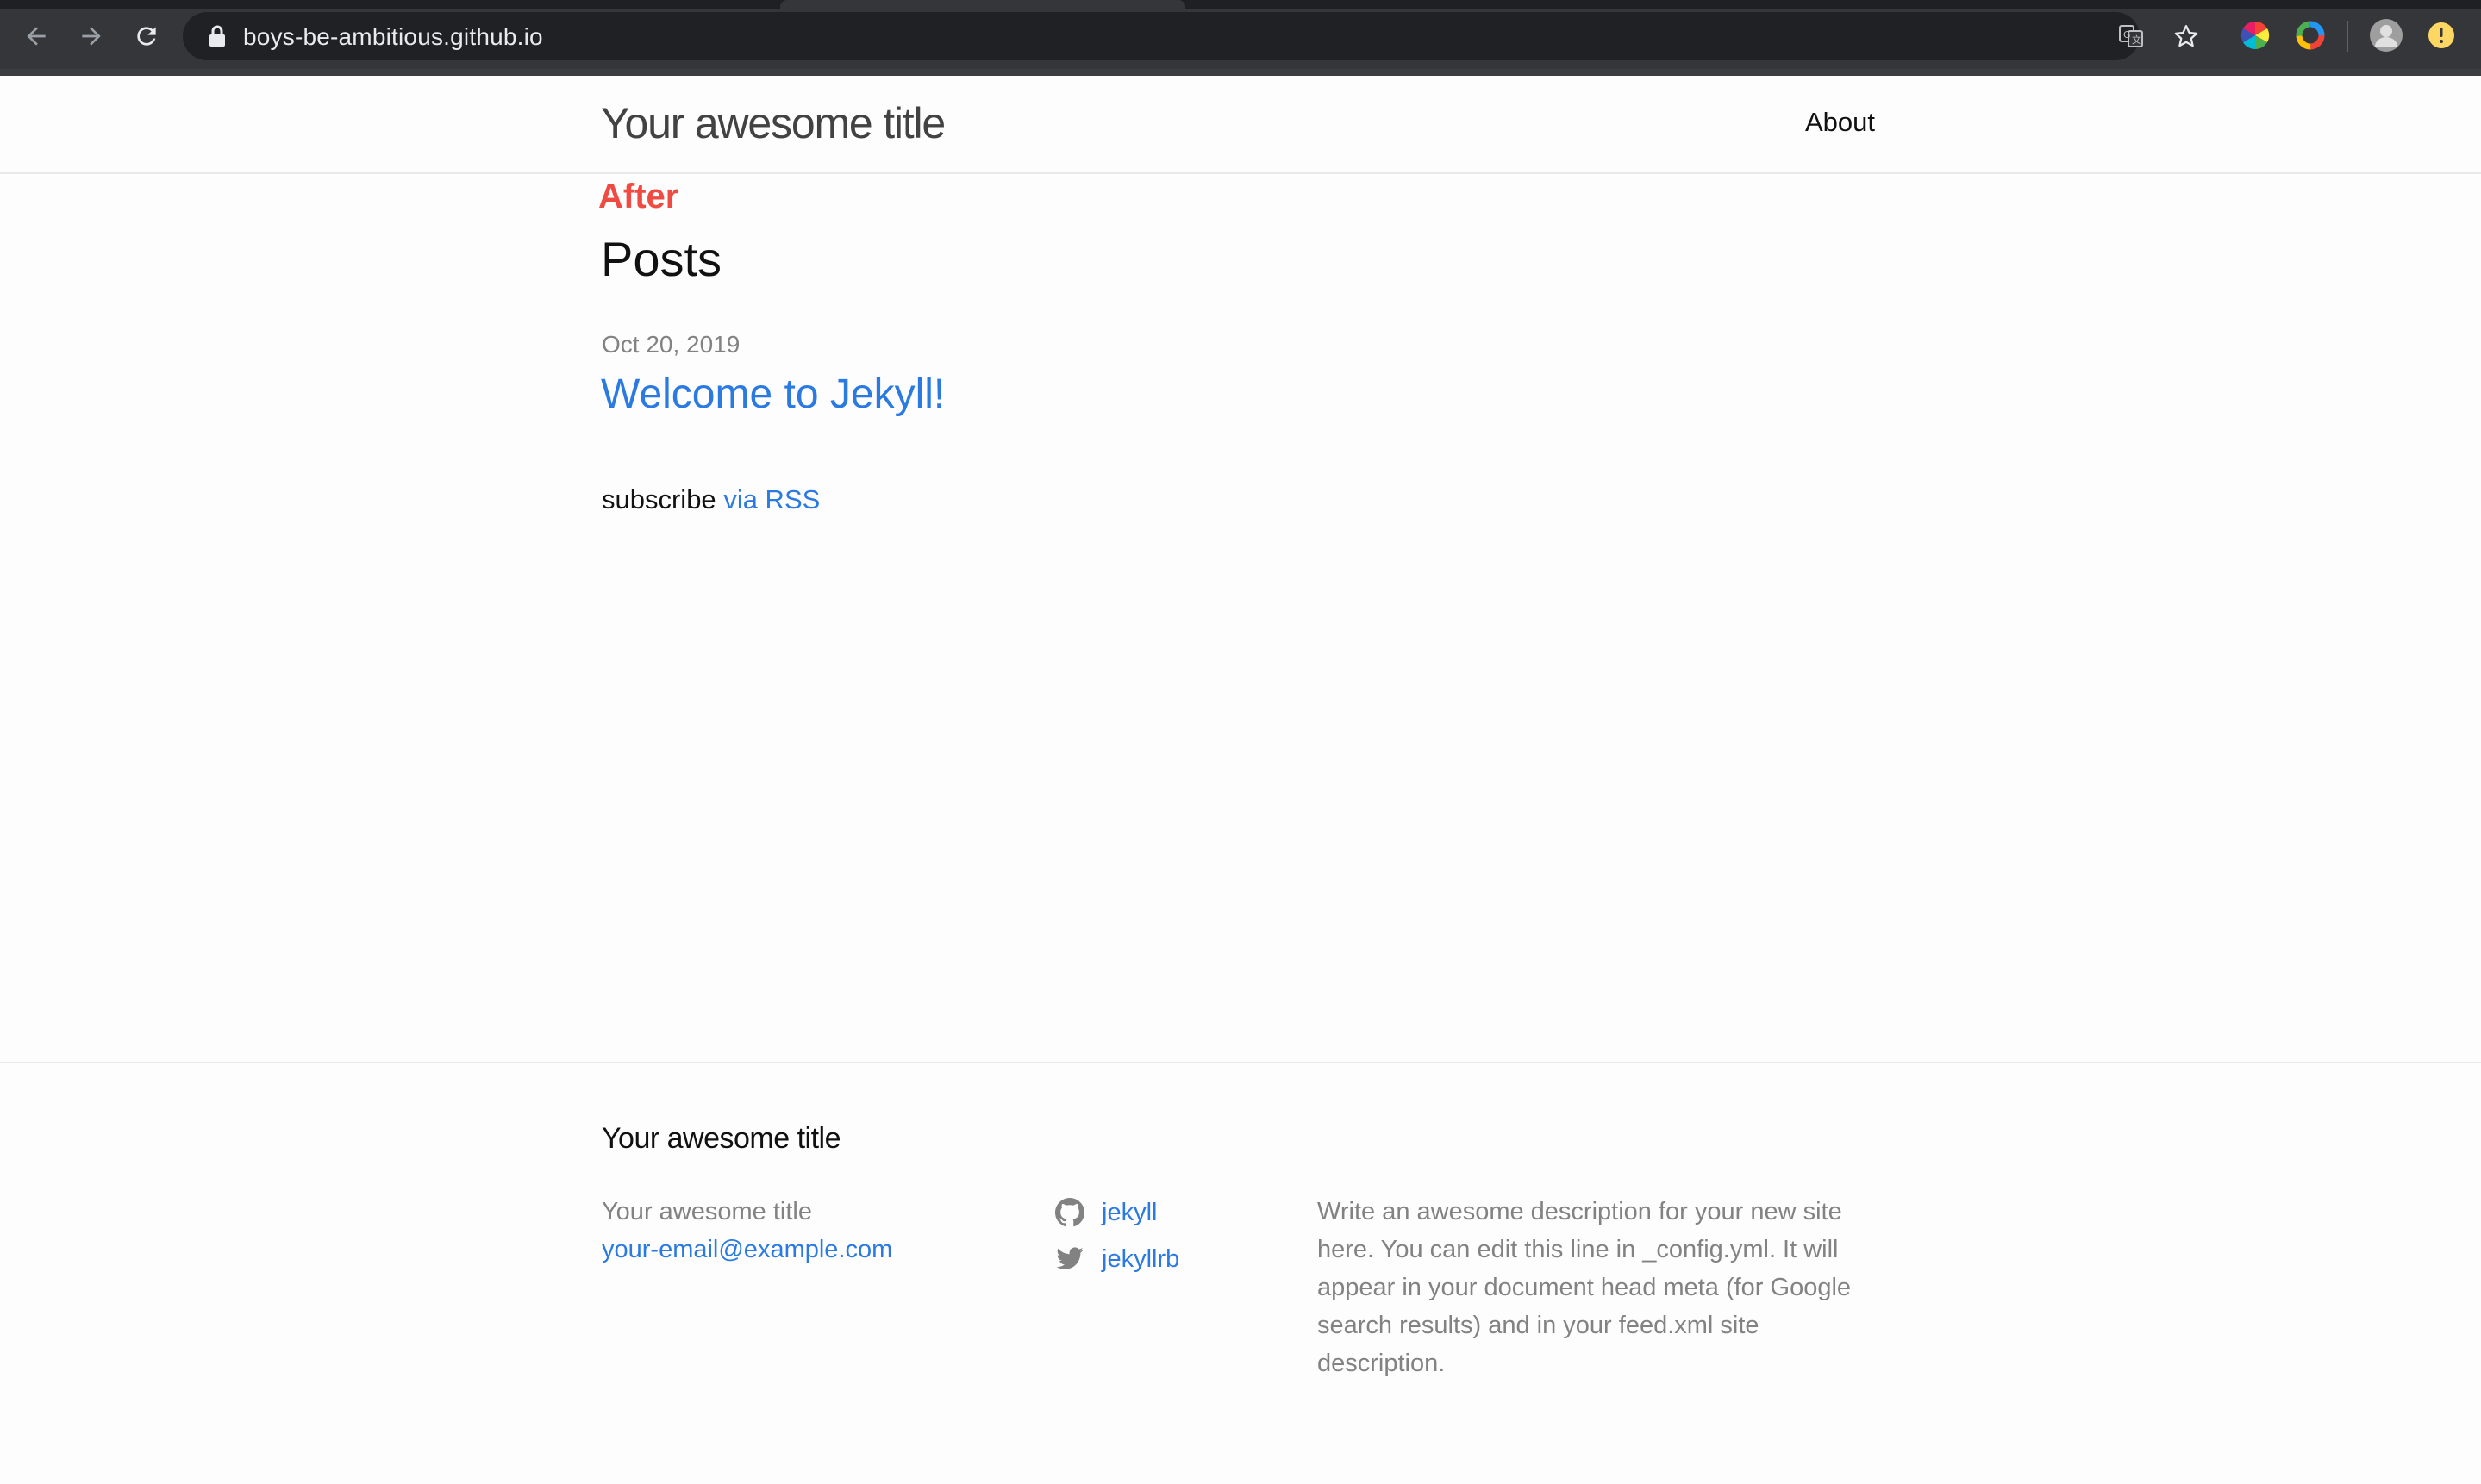 Image resolution: width=2481 pixels, height=1484 pixels. Describe the element at coordinates (659, 499) in the screenshot. I see `subscribe-text: subscribe` at that location.